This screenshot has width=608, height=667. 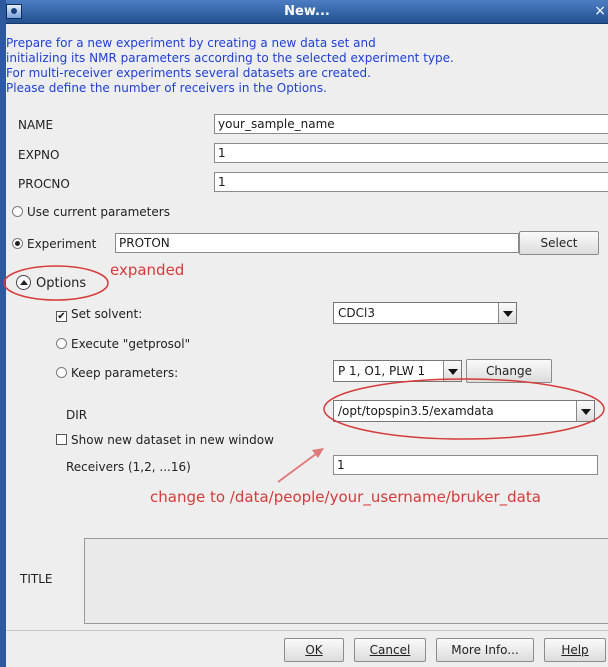 What do you see at coordinates (299, 466) in the screenshot?
I see `annotation-arrow-line` at bounding box center [299, 466].